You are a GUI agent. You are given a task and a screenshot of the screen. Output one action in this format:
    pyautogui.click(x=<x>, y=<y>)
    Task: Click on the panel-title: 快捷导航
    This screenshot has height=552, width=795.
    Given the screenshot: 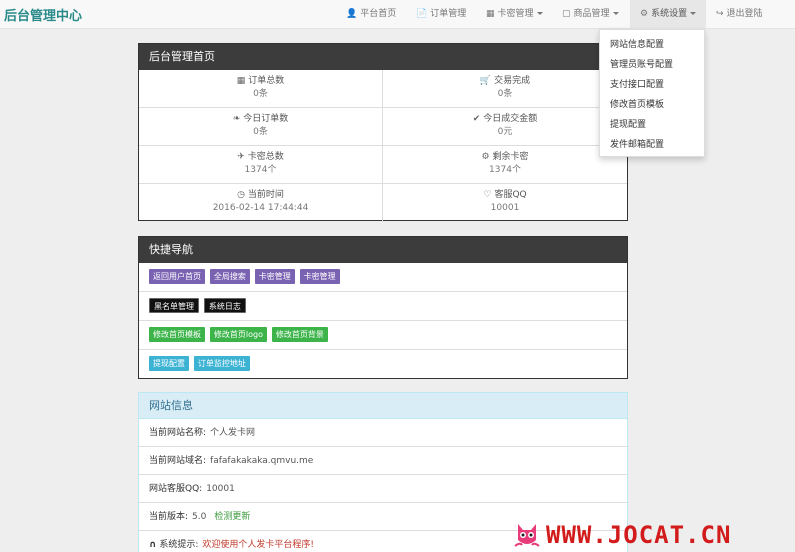 What is the action you would take?
    pyautogui.click(x=383, y=250)
    